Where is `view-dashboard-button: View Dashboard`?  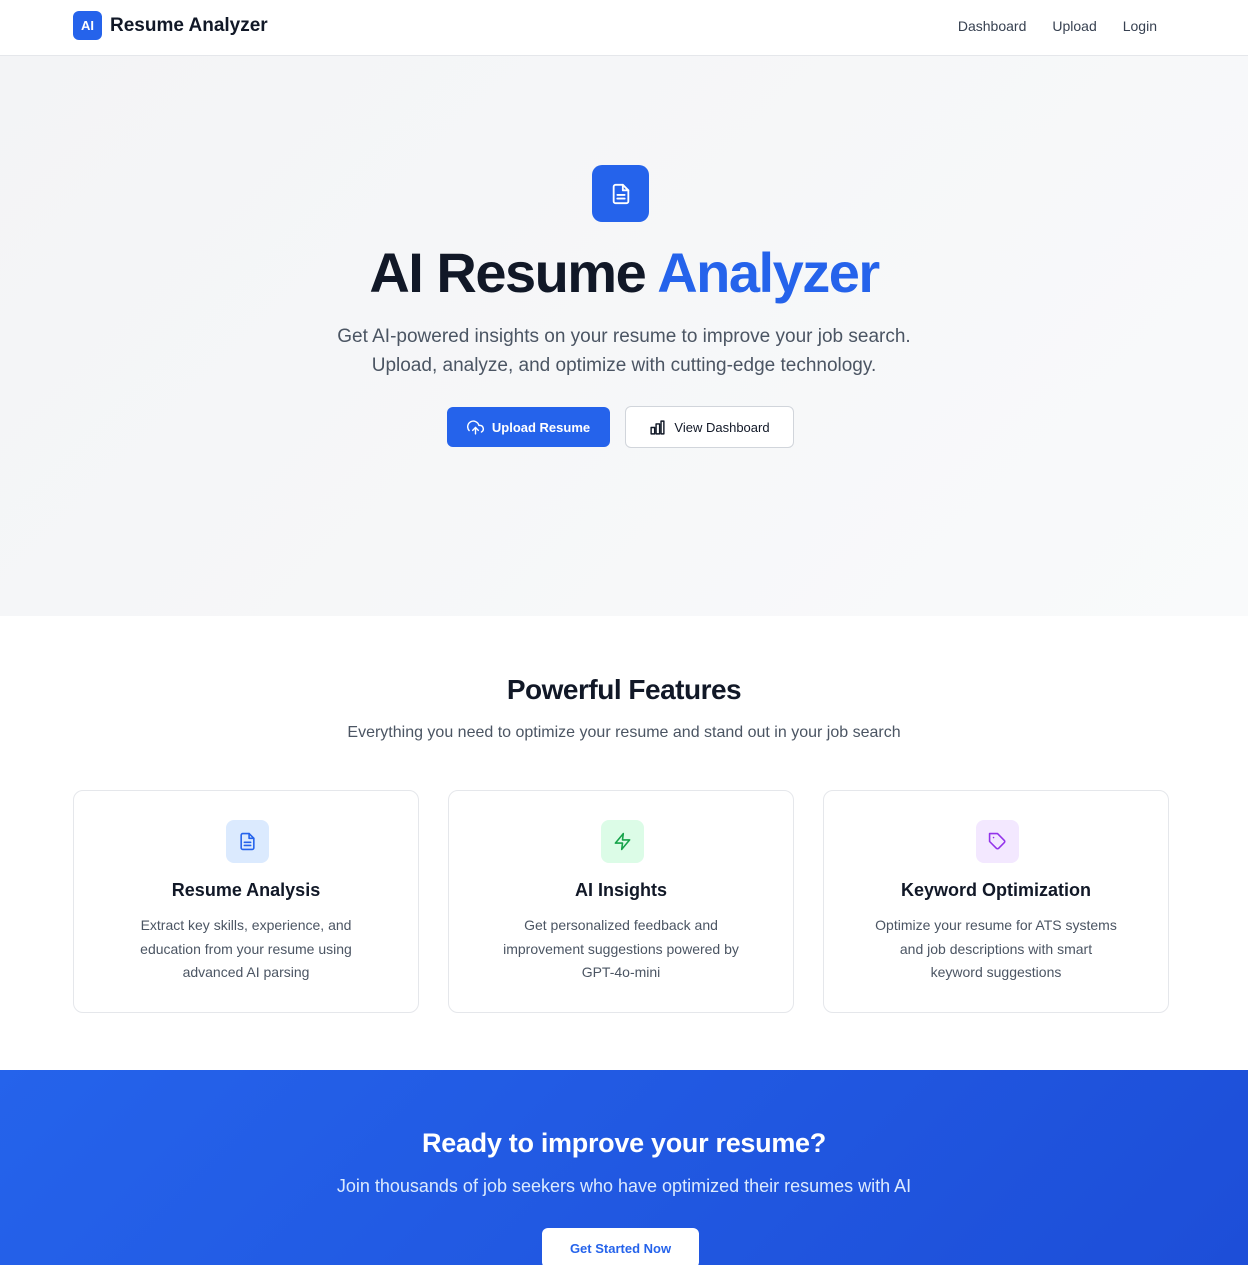 view-dashboard-button: View Dashboard is located at coordinates (709, 427).